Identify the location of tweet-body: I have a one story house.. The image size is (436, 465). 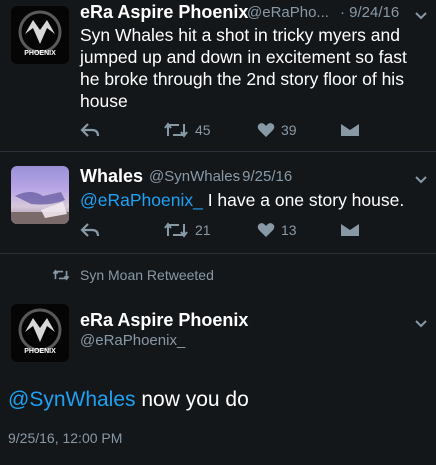
(303, 200).